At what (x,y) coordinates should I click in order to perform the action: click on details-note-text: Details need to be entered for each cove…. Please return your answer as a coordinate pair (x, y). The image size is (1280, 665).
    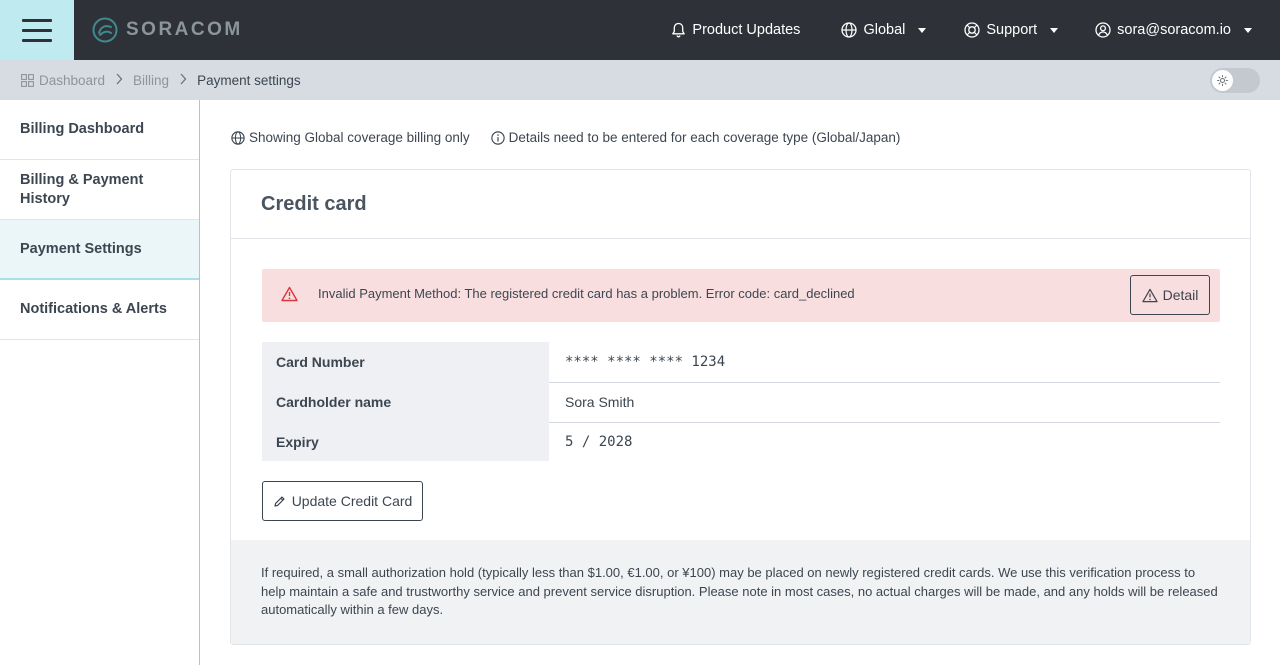
    Looking at the image, I should click on (704, 137).